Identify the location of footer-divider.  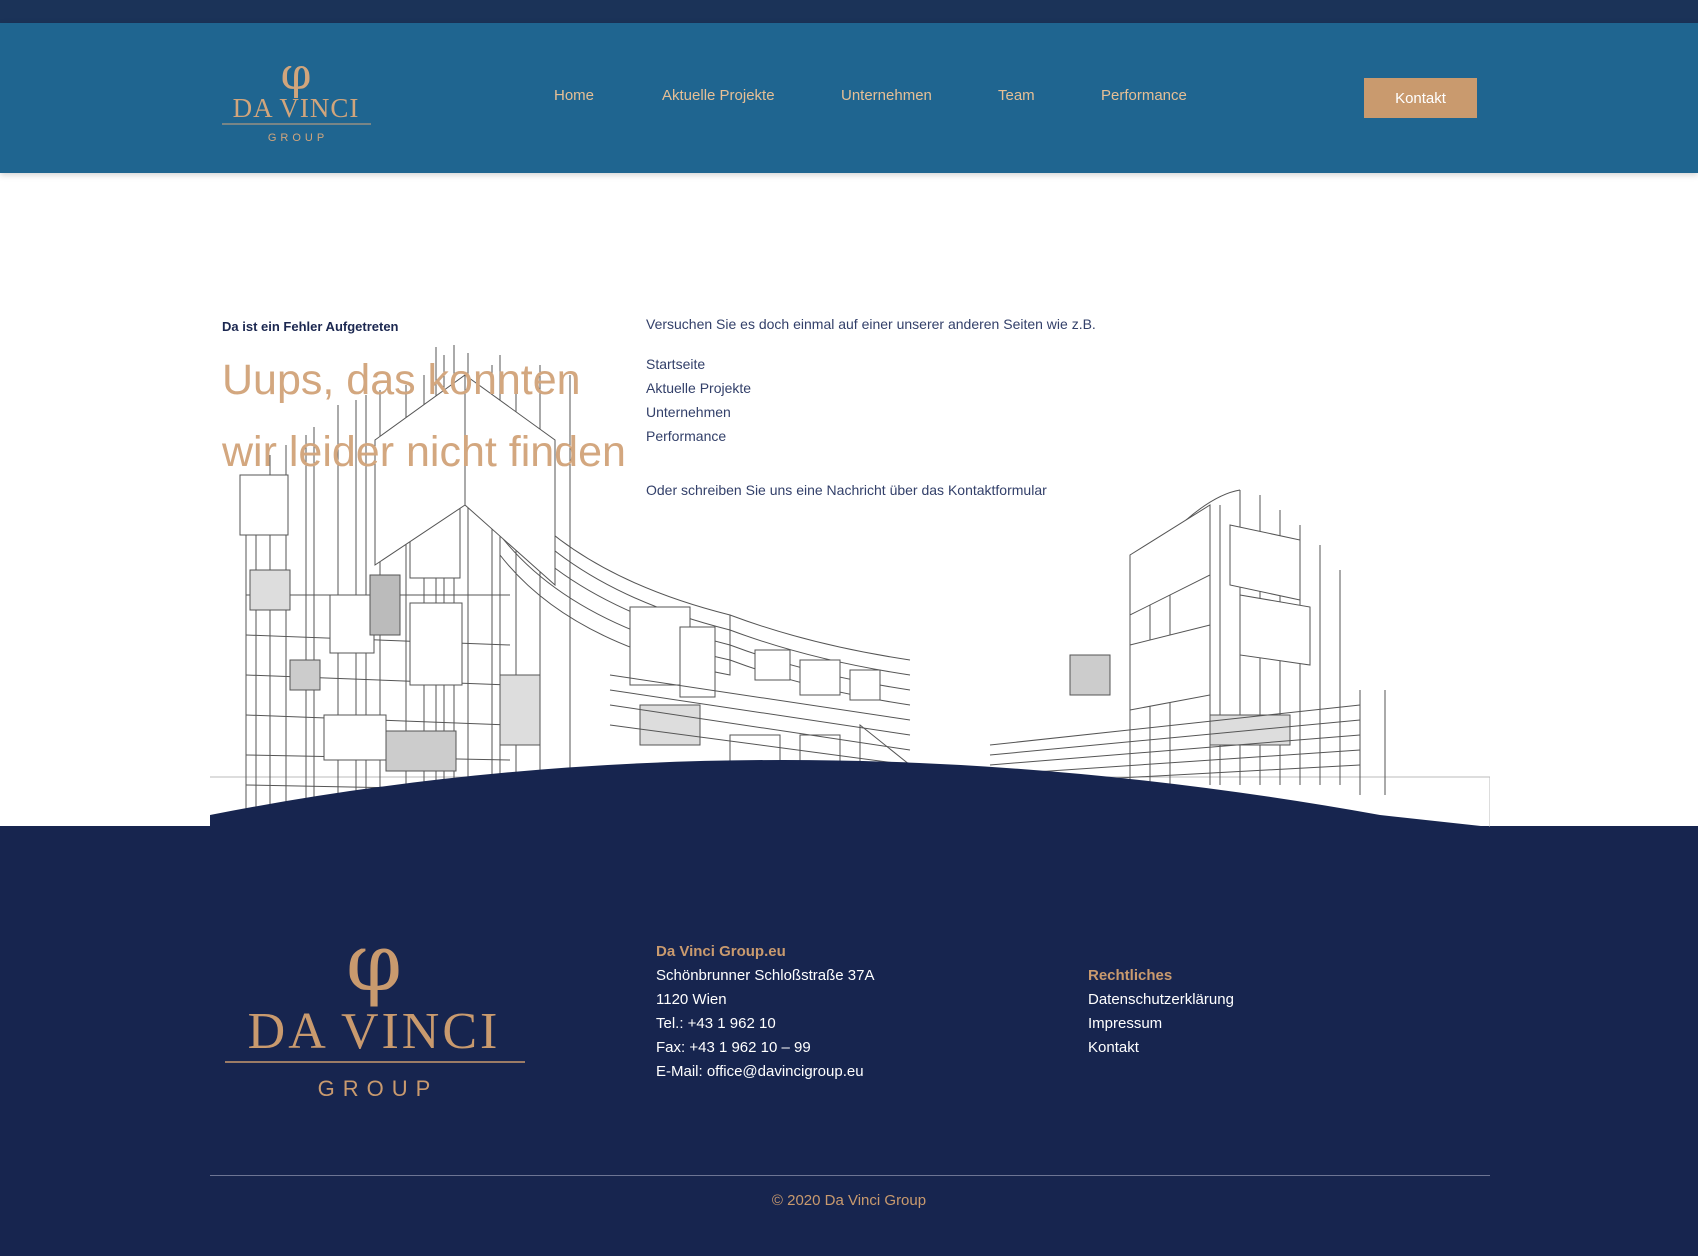
(850, 1175).